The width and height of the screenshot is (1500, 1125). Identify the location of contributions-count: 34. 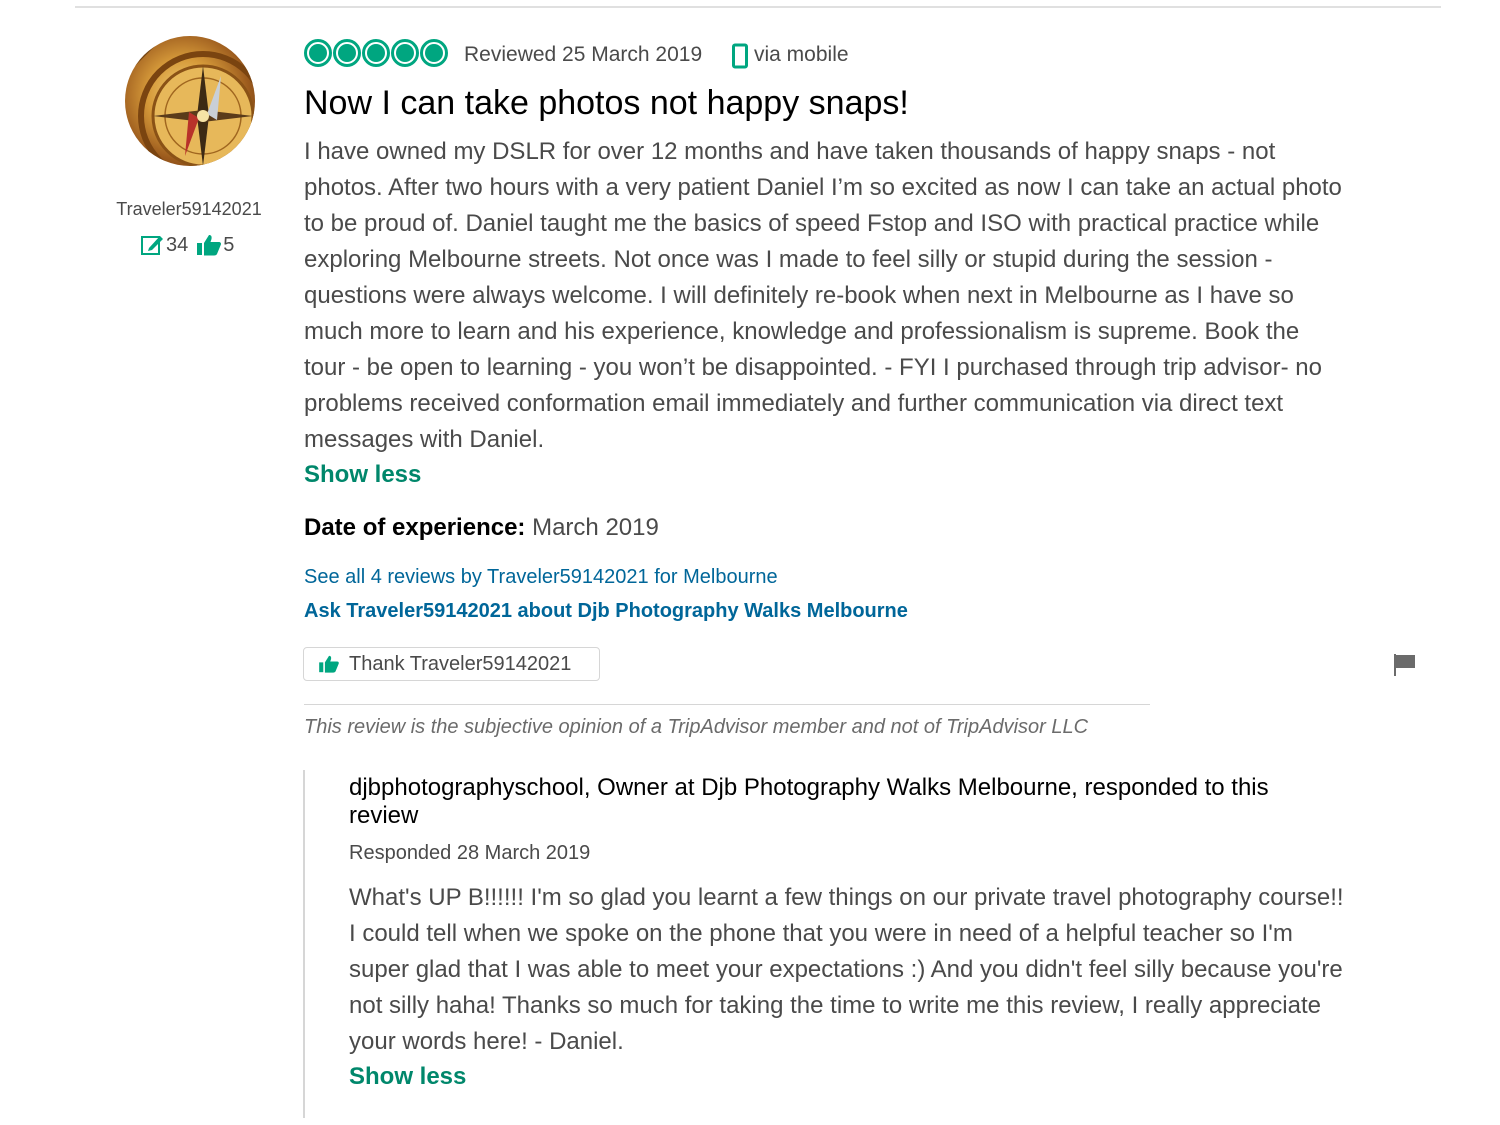
(177, 244).